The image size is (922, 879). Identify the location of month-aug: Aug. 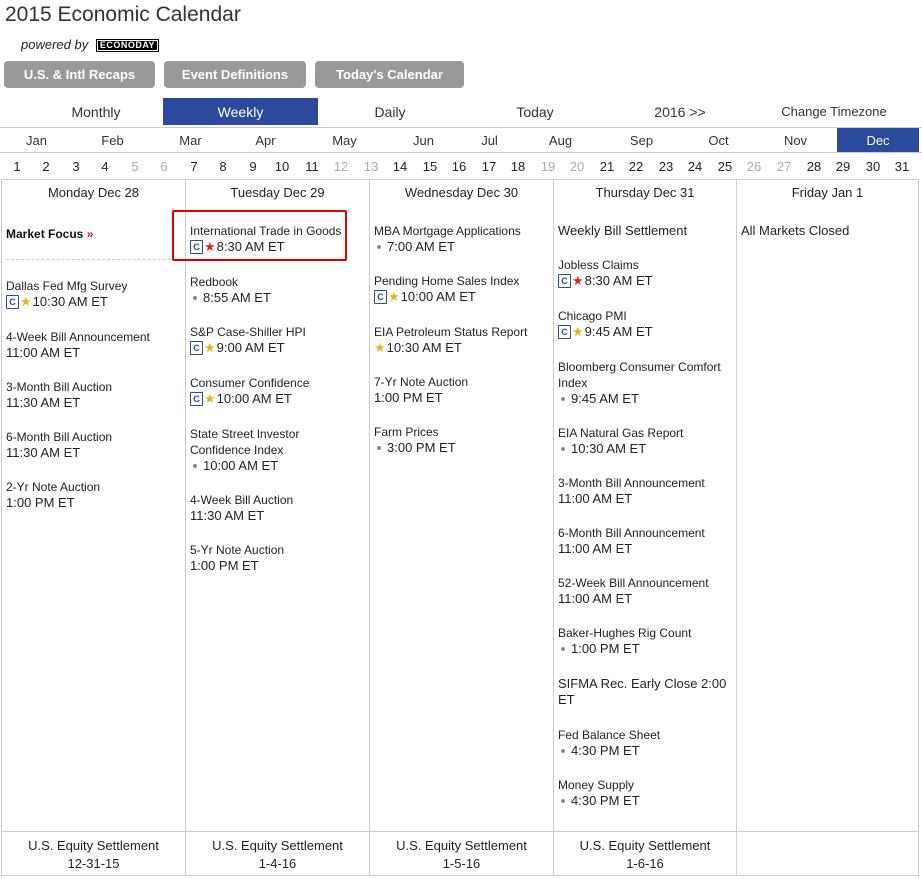
(560, 140).